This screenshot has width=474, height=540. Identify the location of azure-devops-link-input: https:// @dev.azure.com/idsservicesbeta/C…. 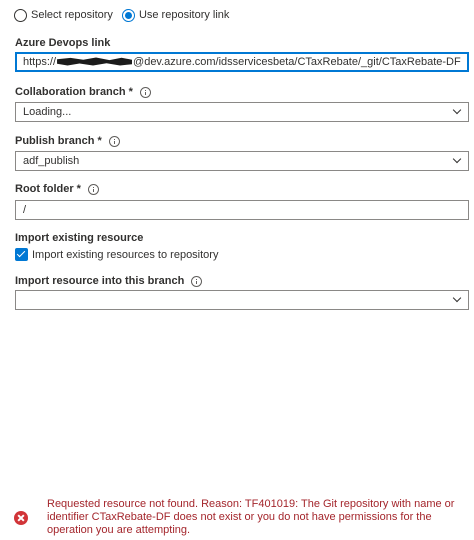
(242, 62).